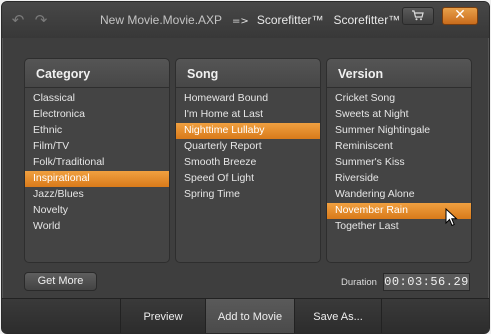  Describe the element at coordinates (399, 131) in the screenshot. I see `version-item: Summer Nightingale` at that location.